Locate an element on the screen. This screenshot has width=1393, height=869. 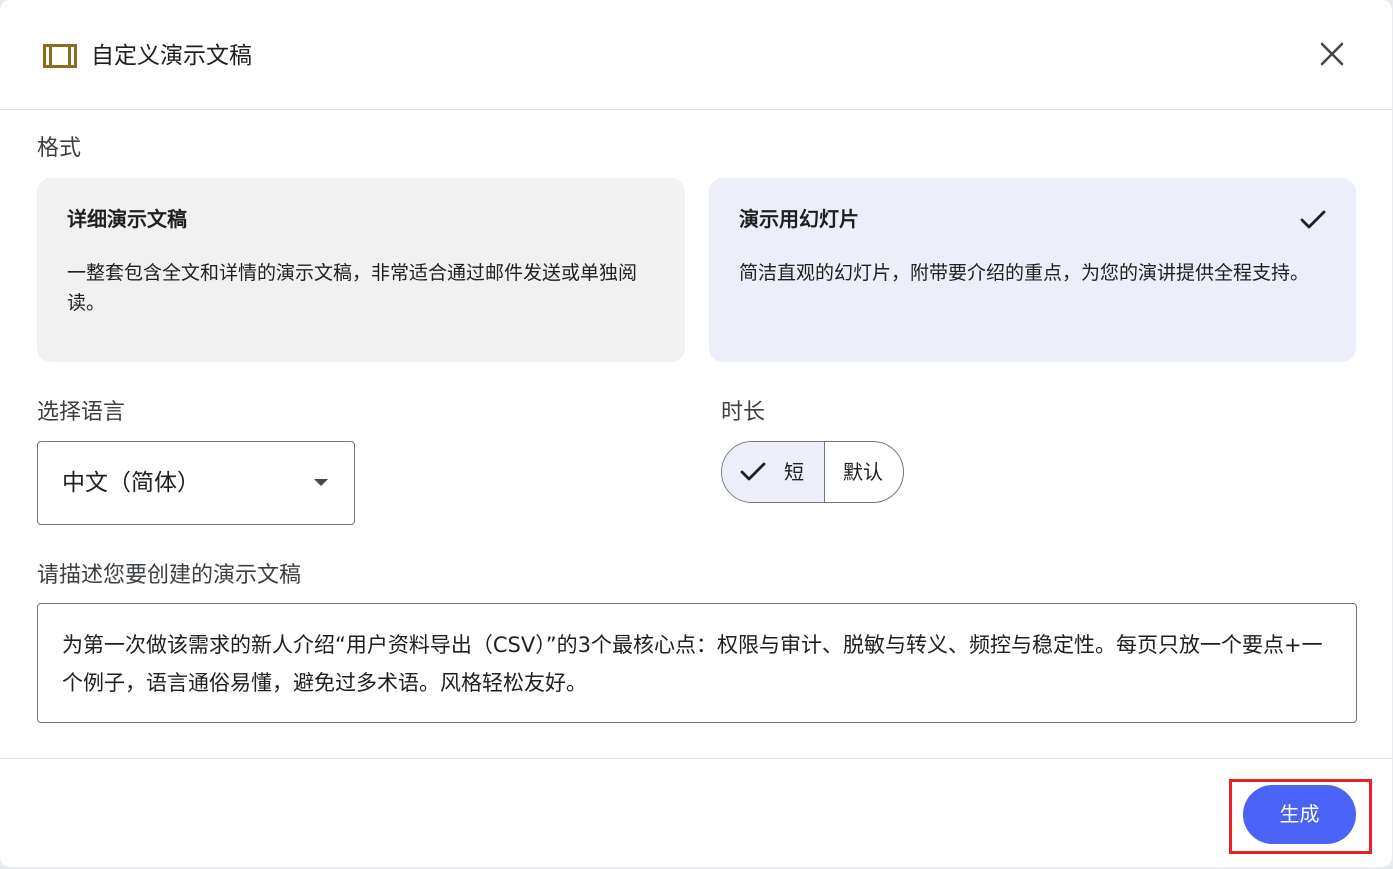
format-option-title: 演示用幻灯片 is located at coordinates (799, 219).